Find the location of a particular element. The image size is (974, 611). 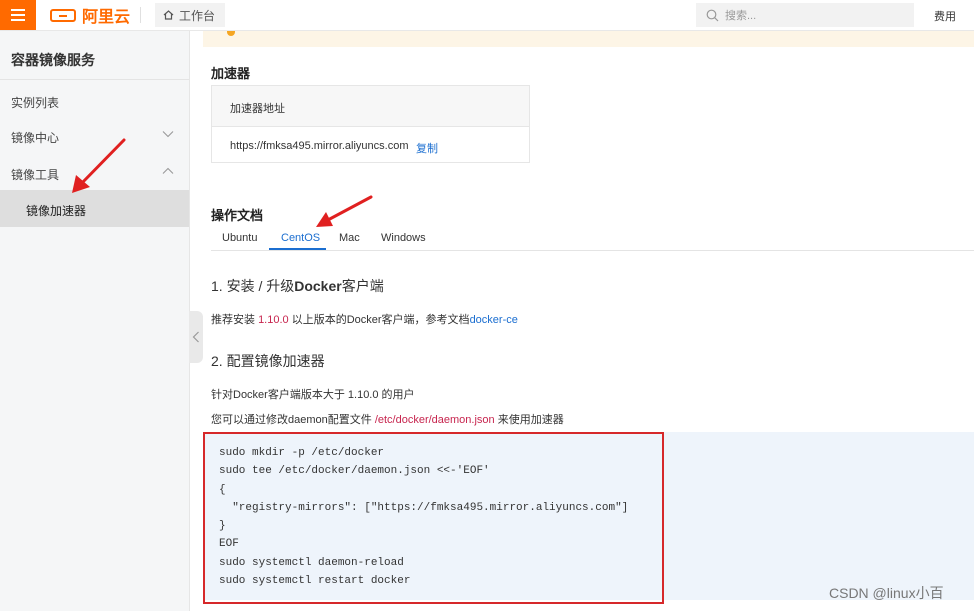

section-config-title: 2. 配置镜像加速器 is located at coordinates (268, 361).